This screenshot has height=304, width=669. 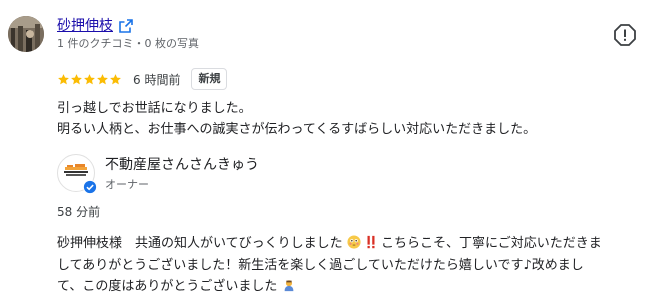 I want to click on review-text-line: 引っ越しでお世話になりました。, so click(x=154, y=108).